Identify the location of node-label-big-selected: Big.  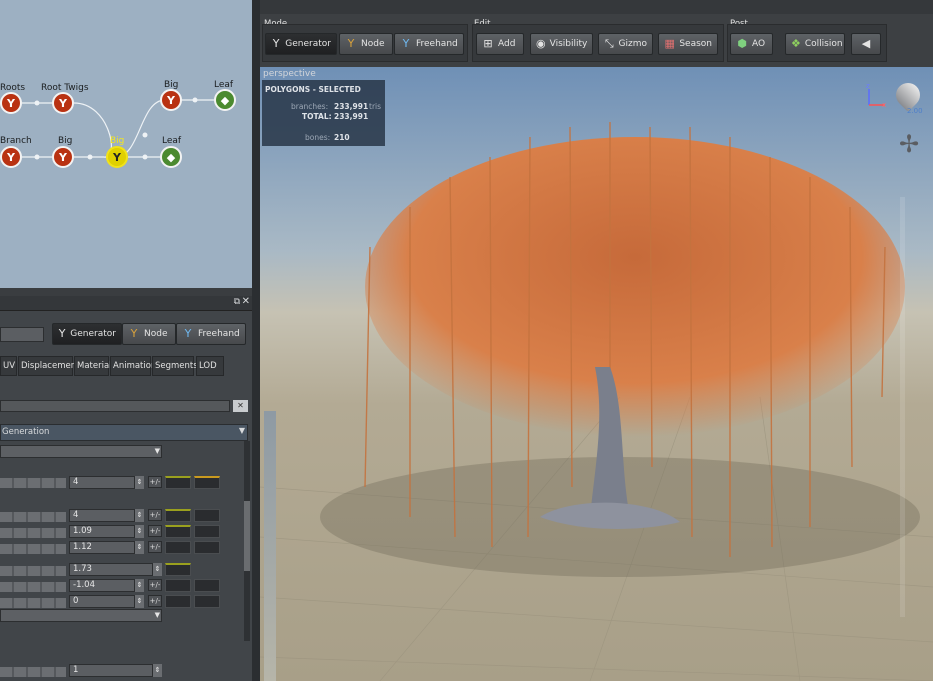
(117, 141).